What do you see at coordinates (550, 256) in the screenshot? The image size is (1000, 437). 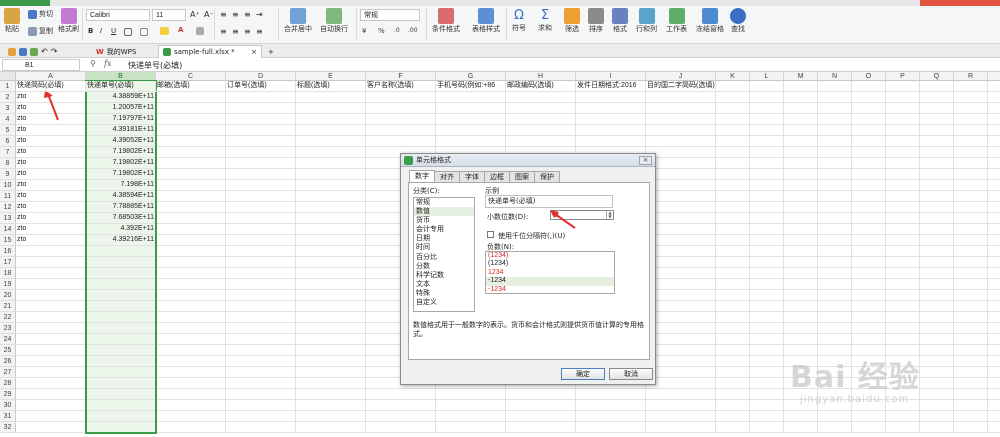 I see `negative-format-option: (1234)` at bounding box center [550, 256].